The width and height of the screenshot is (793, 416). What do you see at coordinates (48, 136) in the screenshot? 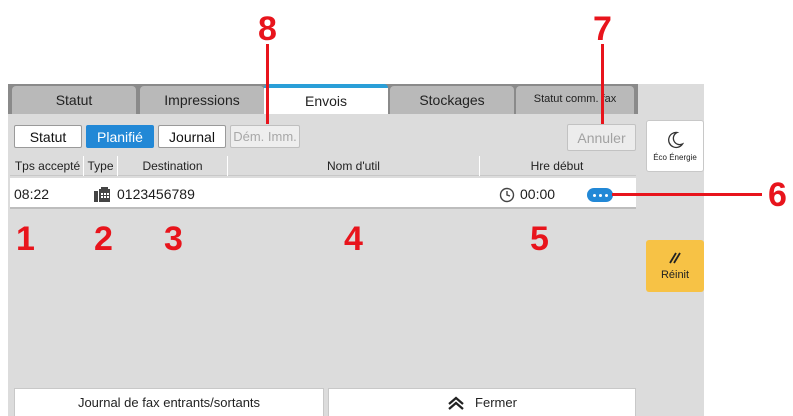
I see `subtab-statut: Statut` at bounding box center [48, 136].